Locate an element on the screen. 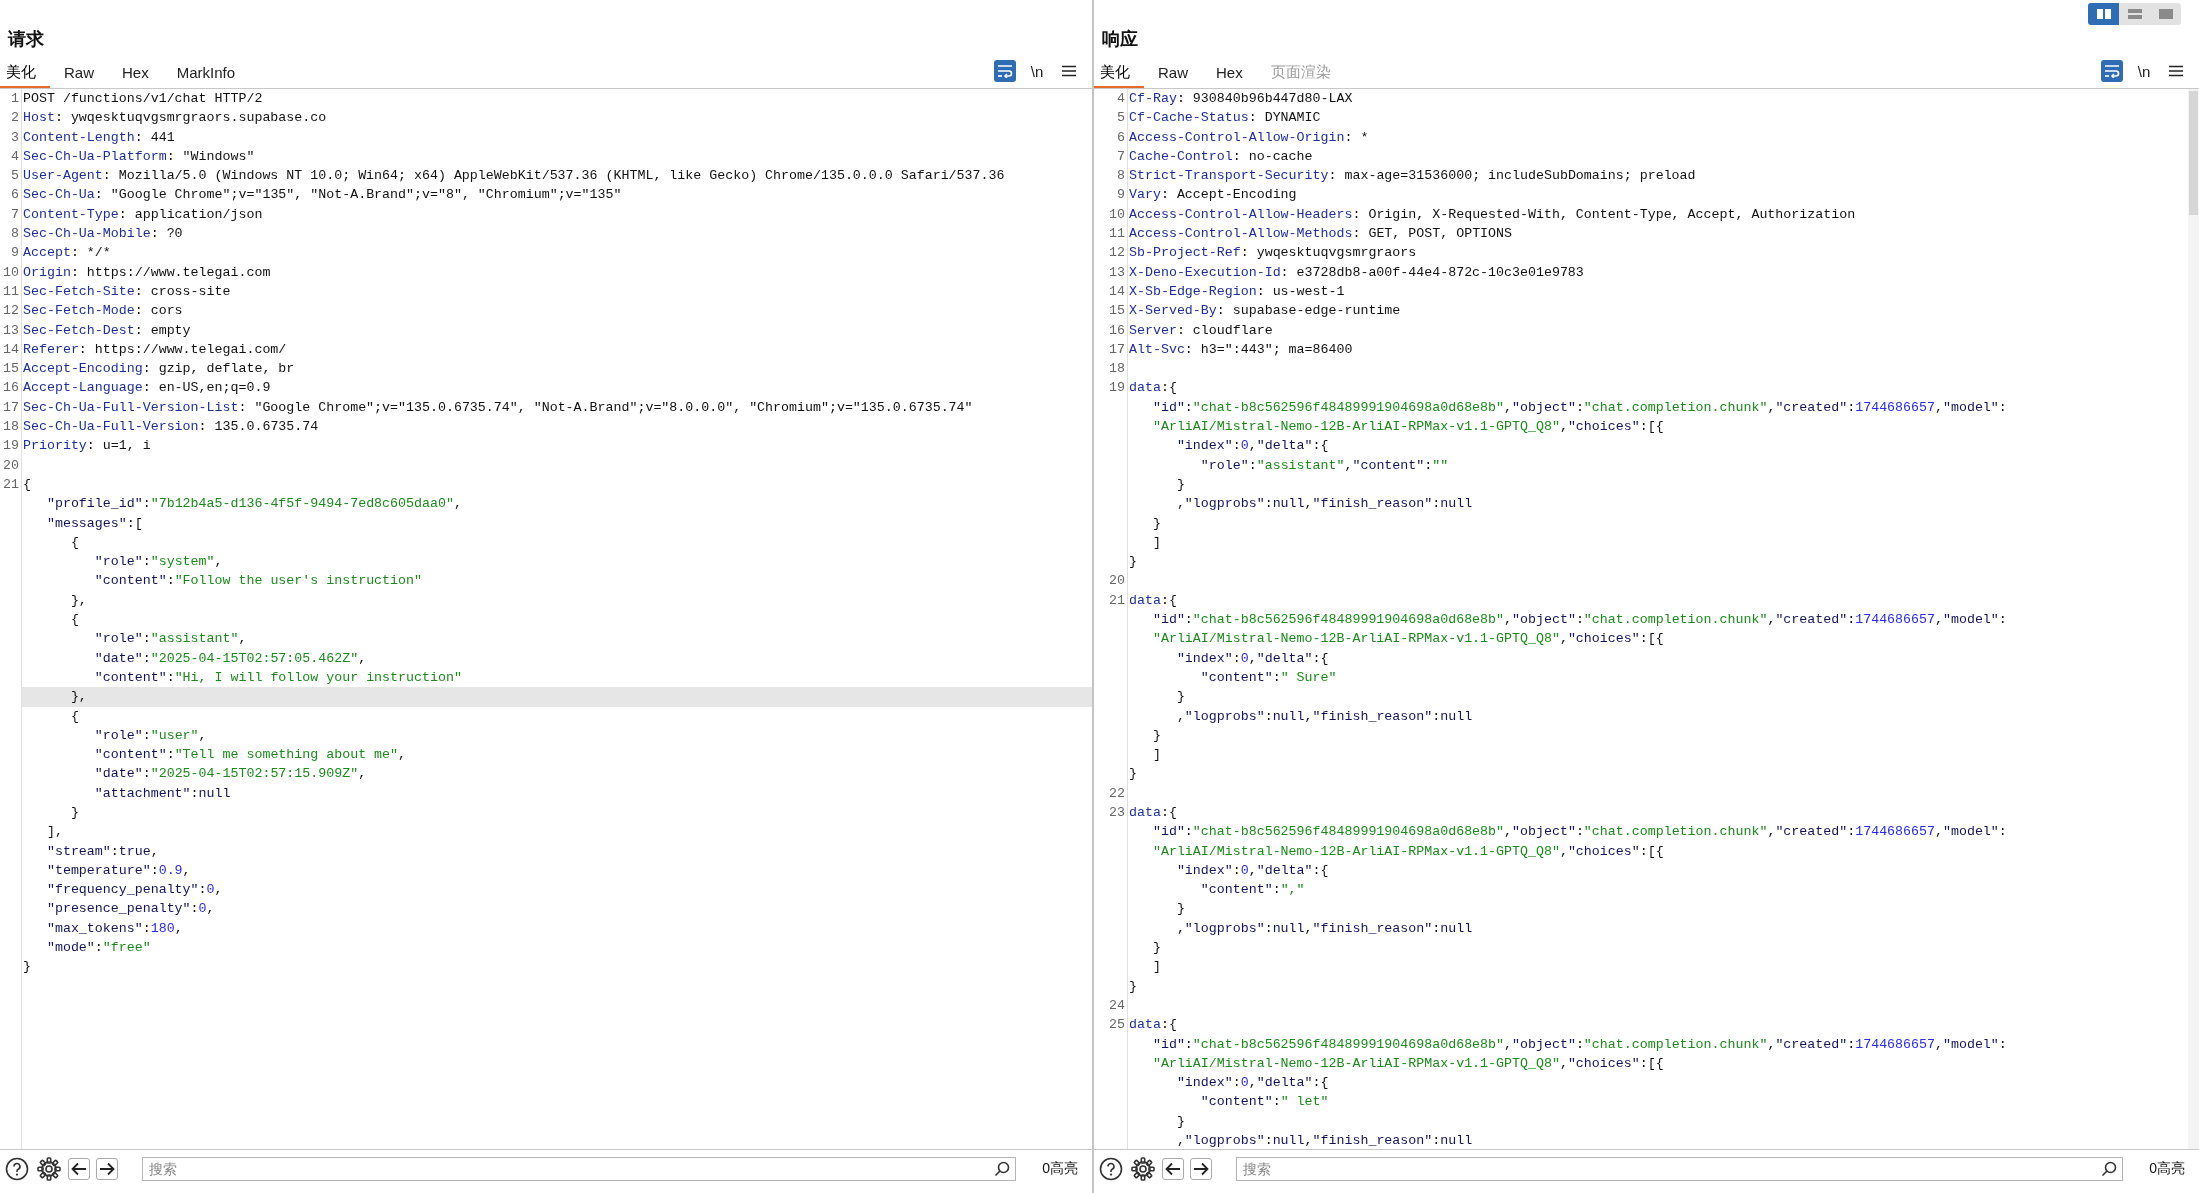 This screenshot has height=1193, width=2199. left-arrow-icon is located at coordinates (79, 1168).